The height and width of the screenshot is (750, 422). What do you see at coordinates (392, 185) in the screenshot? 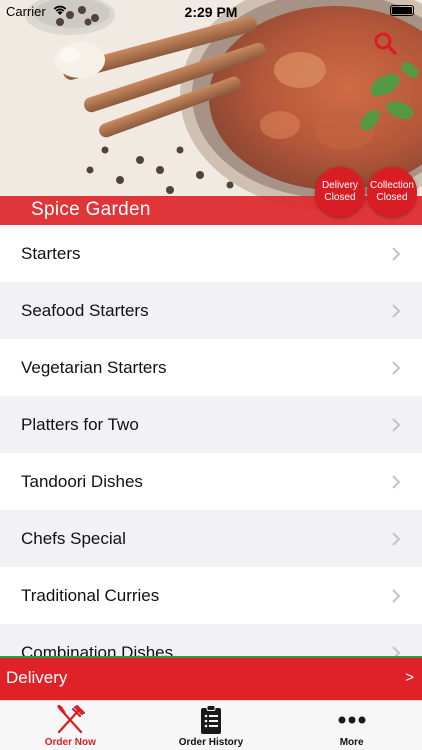
I see `collection-badge-title: Collection` at bounding box center [392, 185].